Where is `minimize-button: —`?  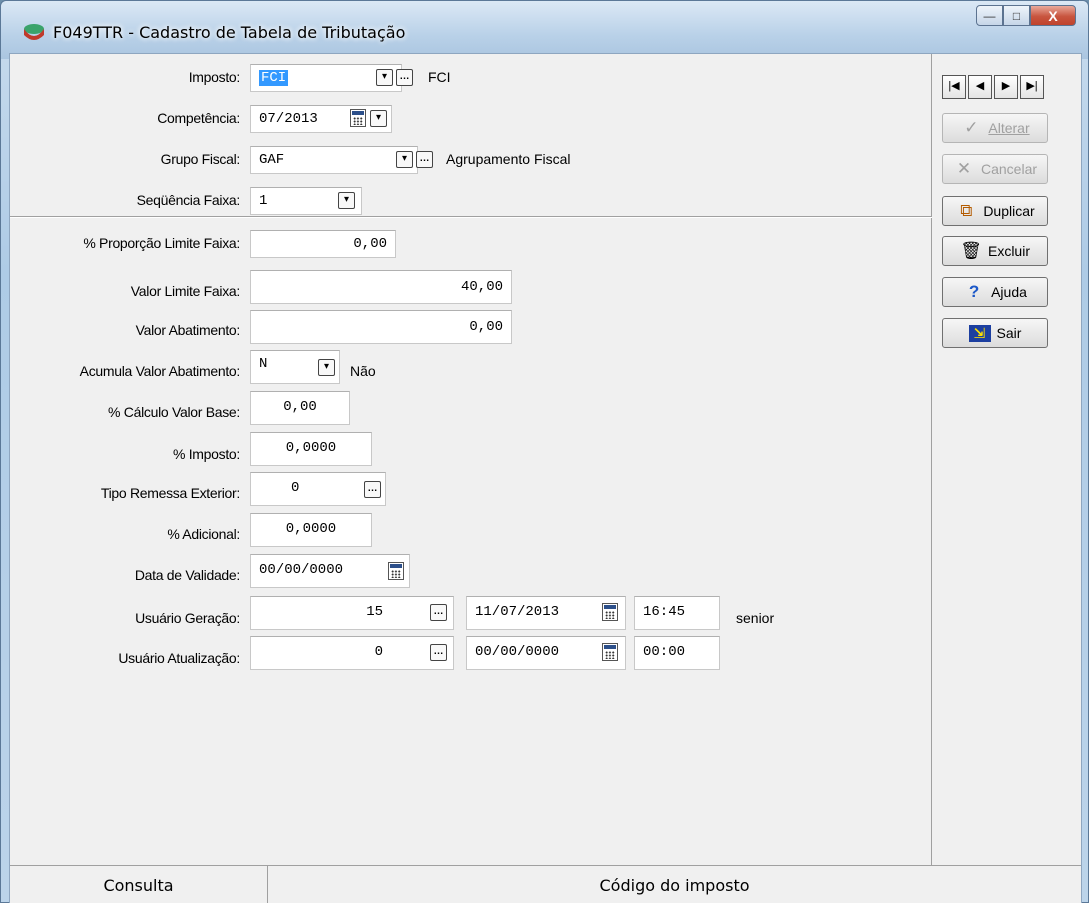 minimize-button: — is located at coordinates (989, 15).